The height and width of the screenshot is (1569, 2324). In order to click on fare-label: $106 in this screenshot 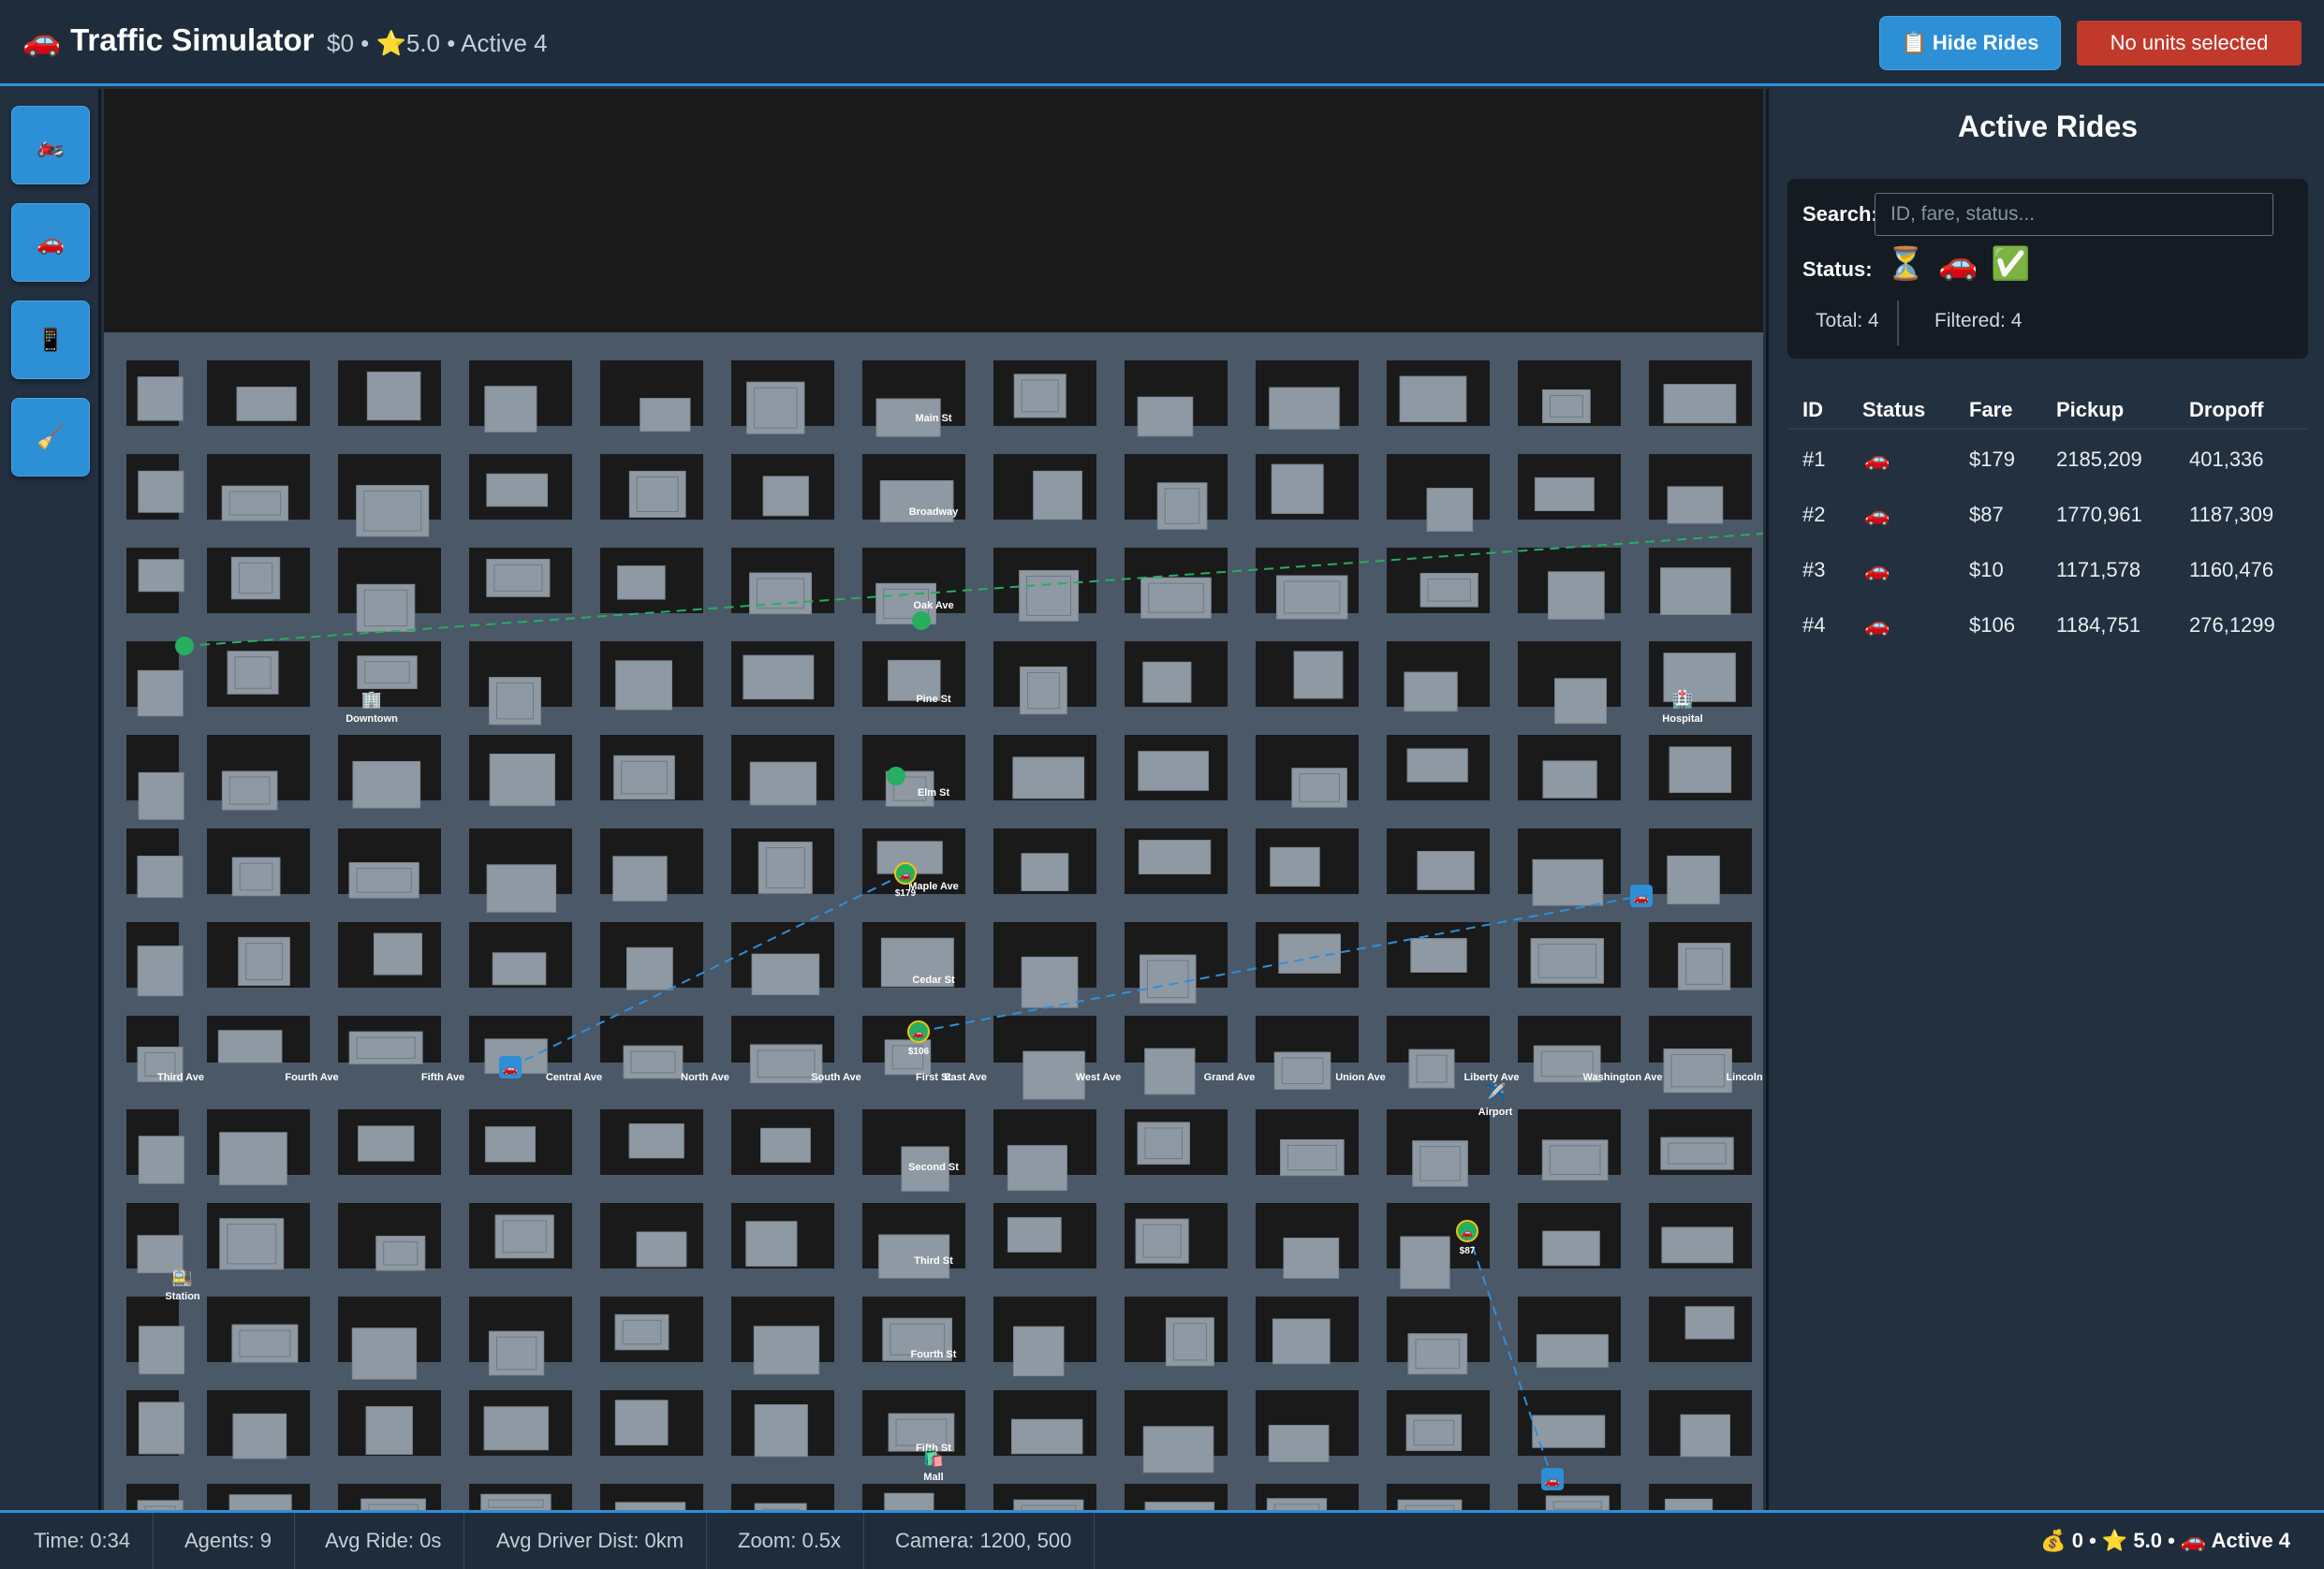, I will do `click(919, 1052)`.